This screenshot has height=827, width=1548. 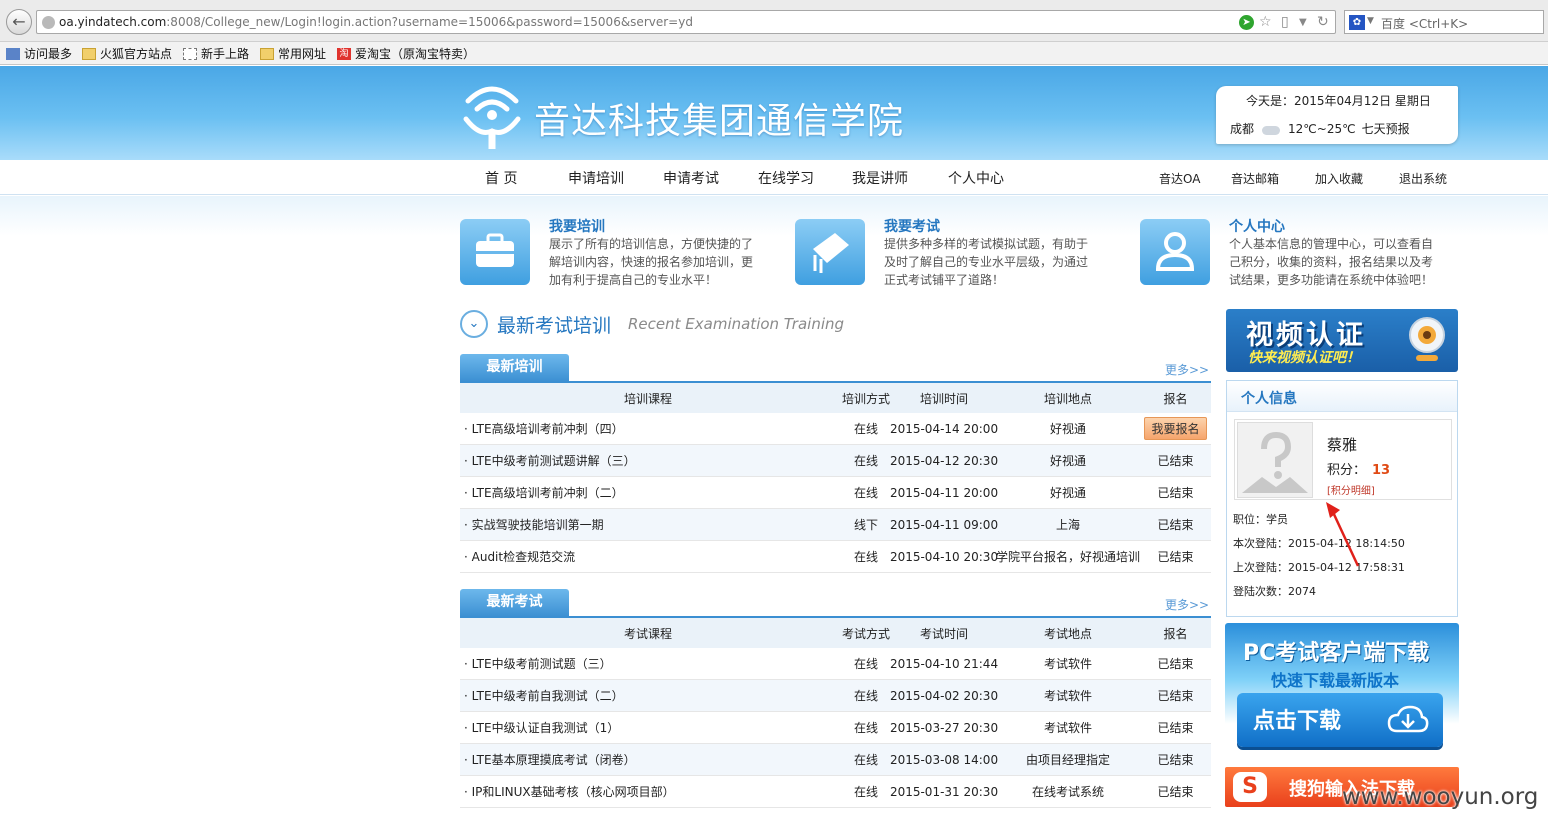 What do you see at coordinates (1285, 22) in the screenshot?
I see `mobile-icon: ▯` at bounding box center [1285, 22].